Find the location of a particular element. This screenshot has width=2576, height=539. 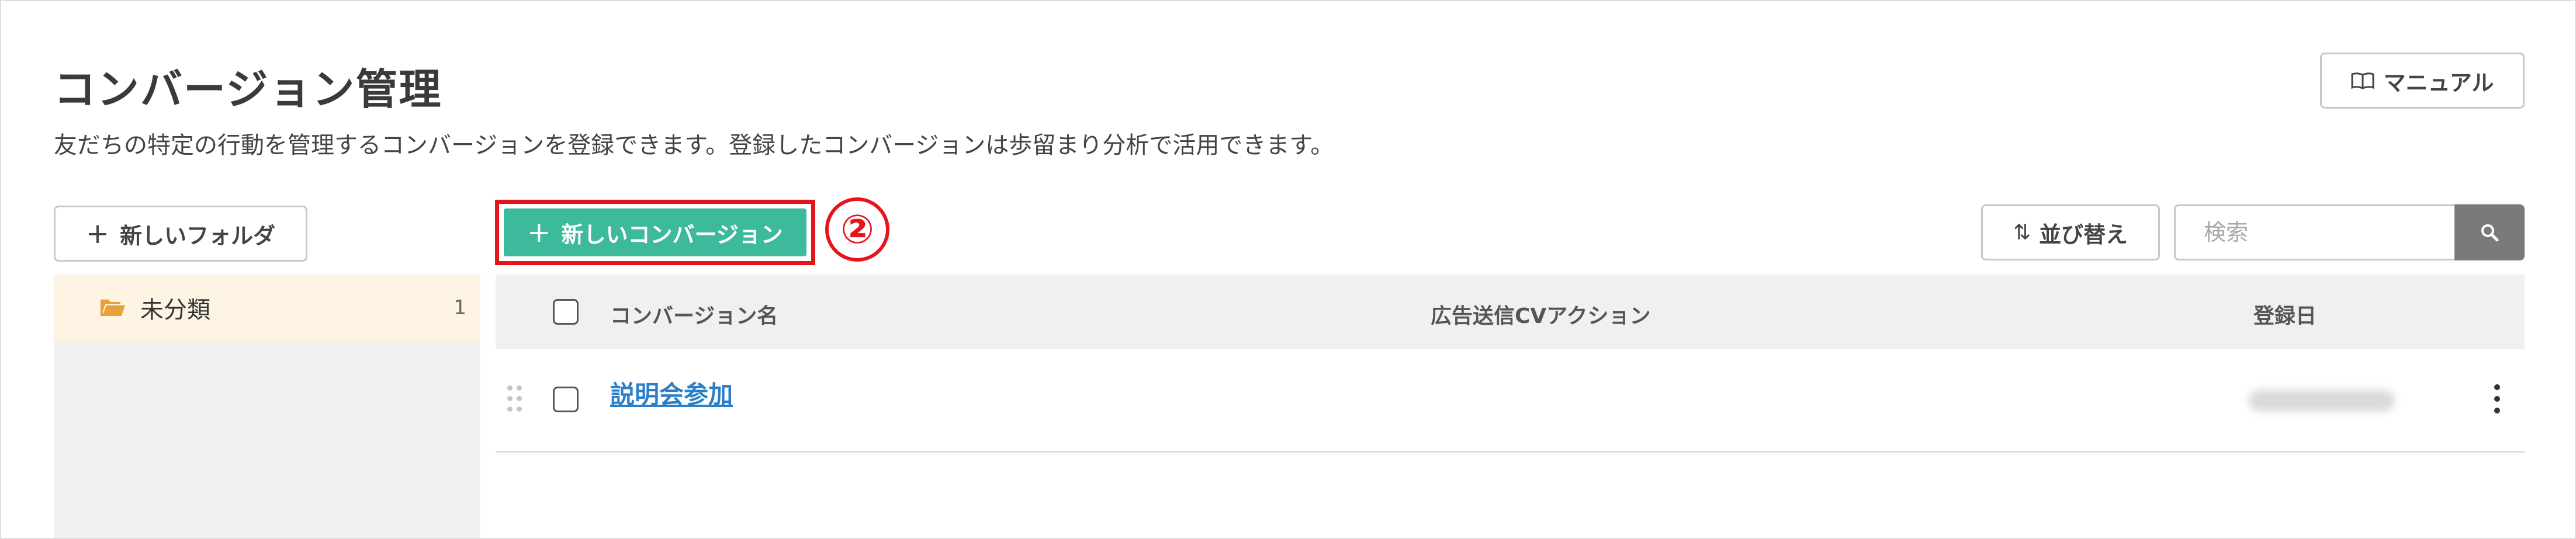

search-button is located at coordinates (2490, 232).